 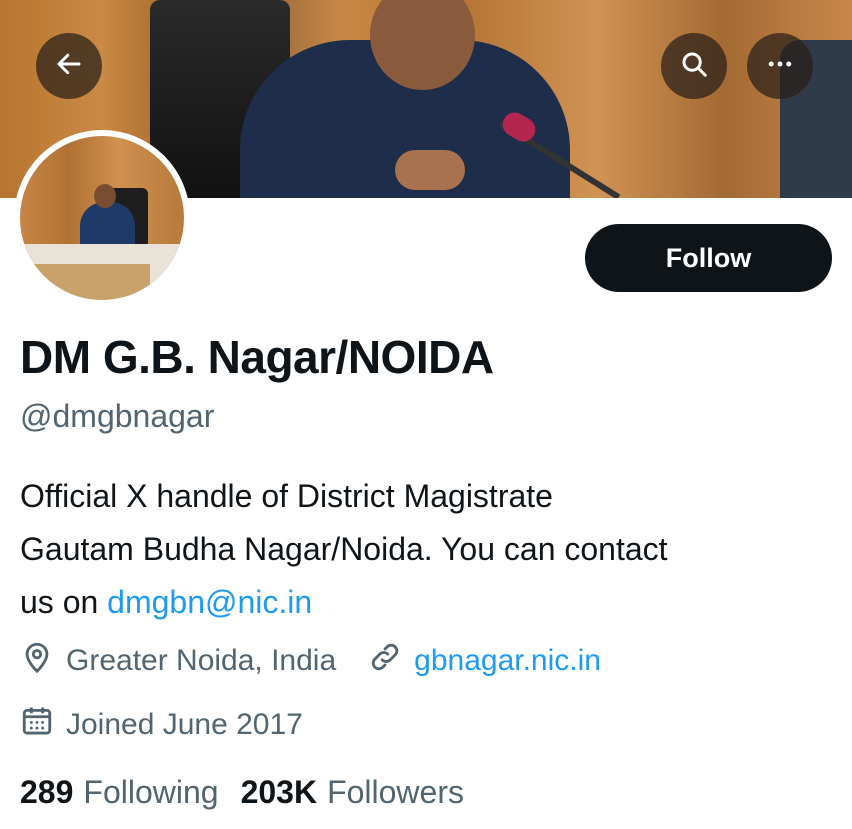 I want to click on avatar-person-head, so click(x=105, y=196).